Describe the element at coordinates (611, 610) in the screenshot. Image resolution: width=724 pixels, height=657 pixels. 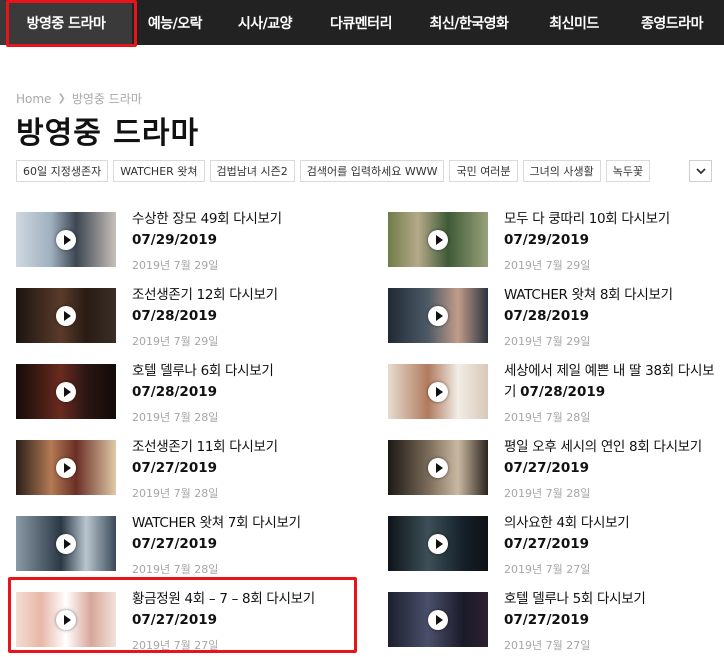
I see `post-title: 호텔 델루나 5회 다시보기 07/27/2019` at that location.